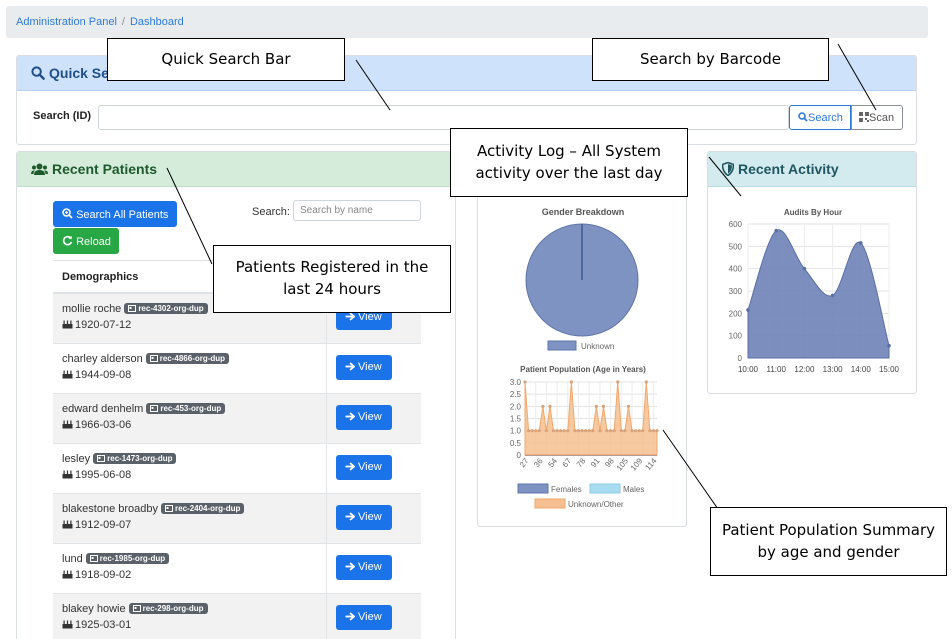 This screenshot has height=639, width=952. What do you see at coordinates (650, 464) in the screenshot?
I see `x-tick-label: 114` at bounding box center [650, 464].